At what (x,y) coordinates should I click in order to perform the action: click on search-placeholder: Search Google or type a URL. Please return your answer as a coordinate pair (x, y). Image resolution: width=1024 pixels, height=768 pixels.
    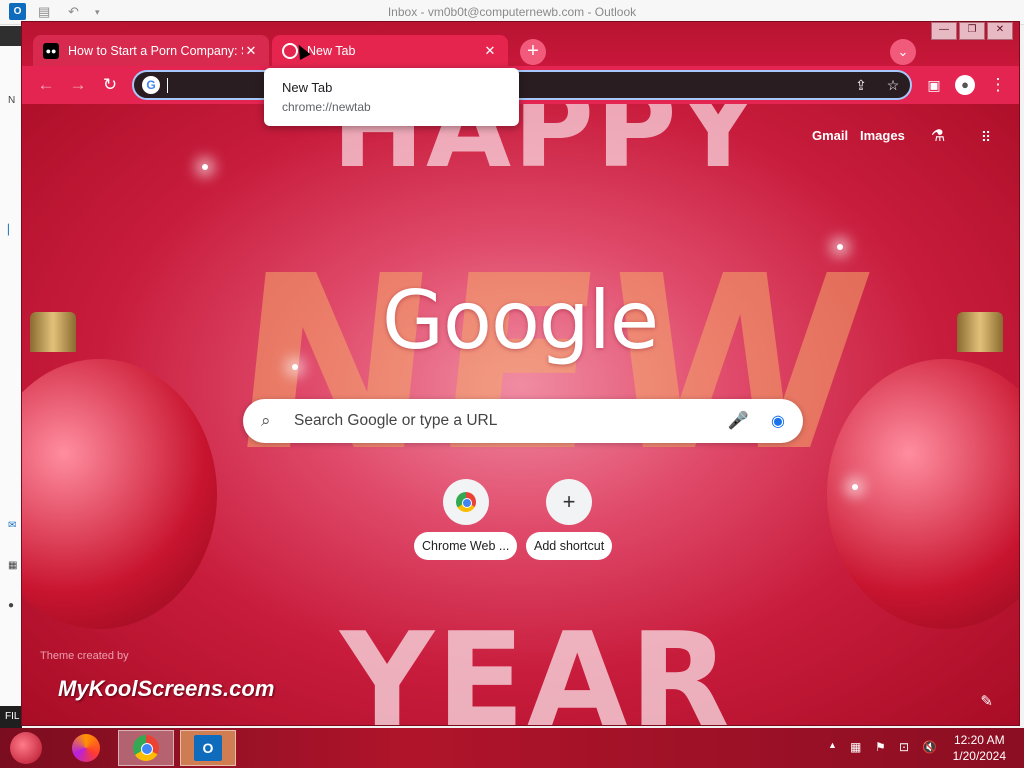
    Looking at the image, I should click on (396, 420).